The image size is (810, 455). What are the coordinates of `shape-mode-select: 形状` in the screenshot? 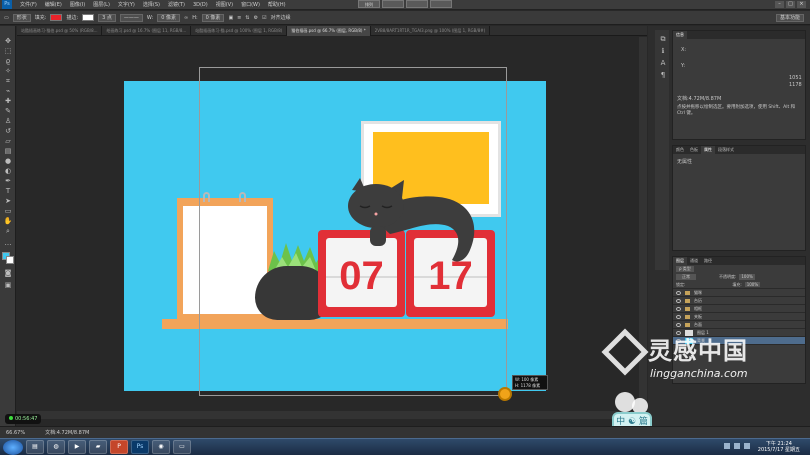 It's located at (21, 17).